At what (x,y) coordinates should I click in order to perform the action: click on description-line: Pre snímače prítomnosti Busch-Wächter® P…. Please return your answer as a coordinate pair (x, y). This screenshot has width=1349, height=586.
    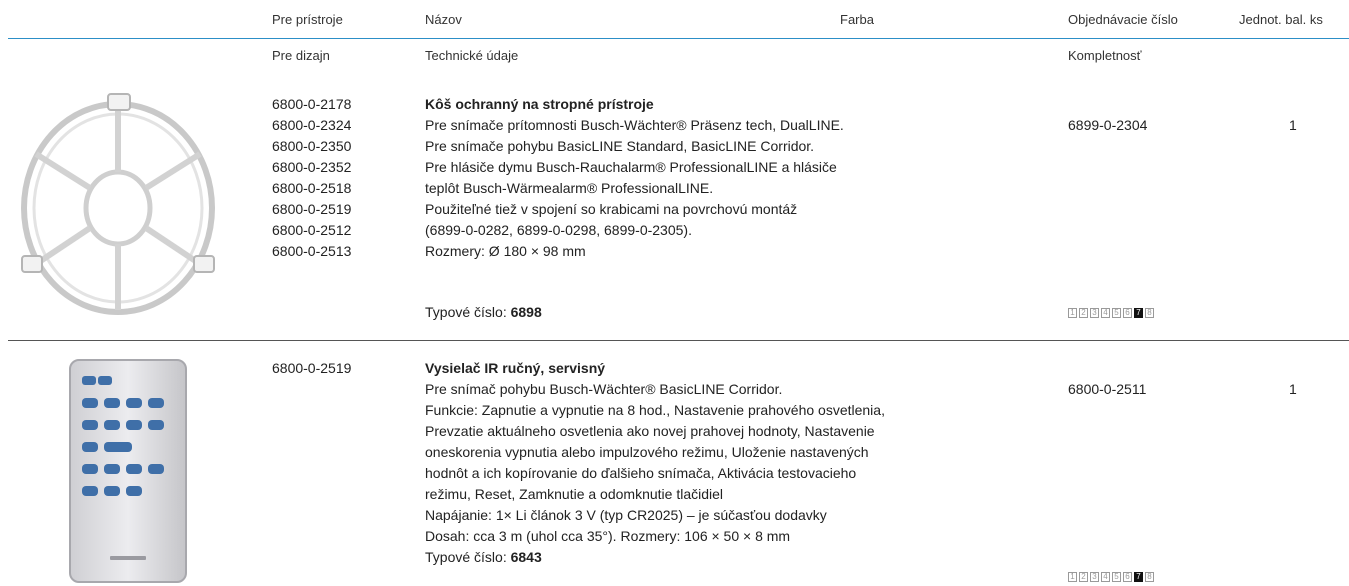
    Looking at the image, I should click on (634, 125).